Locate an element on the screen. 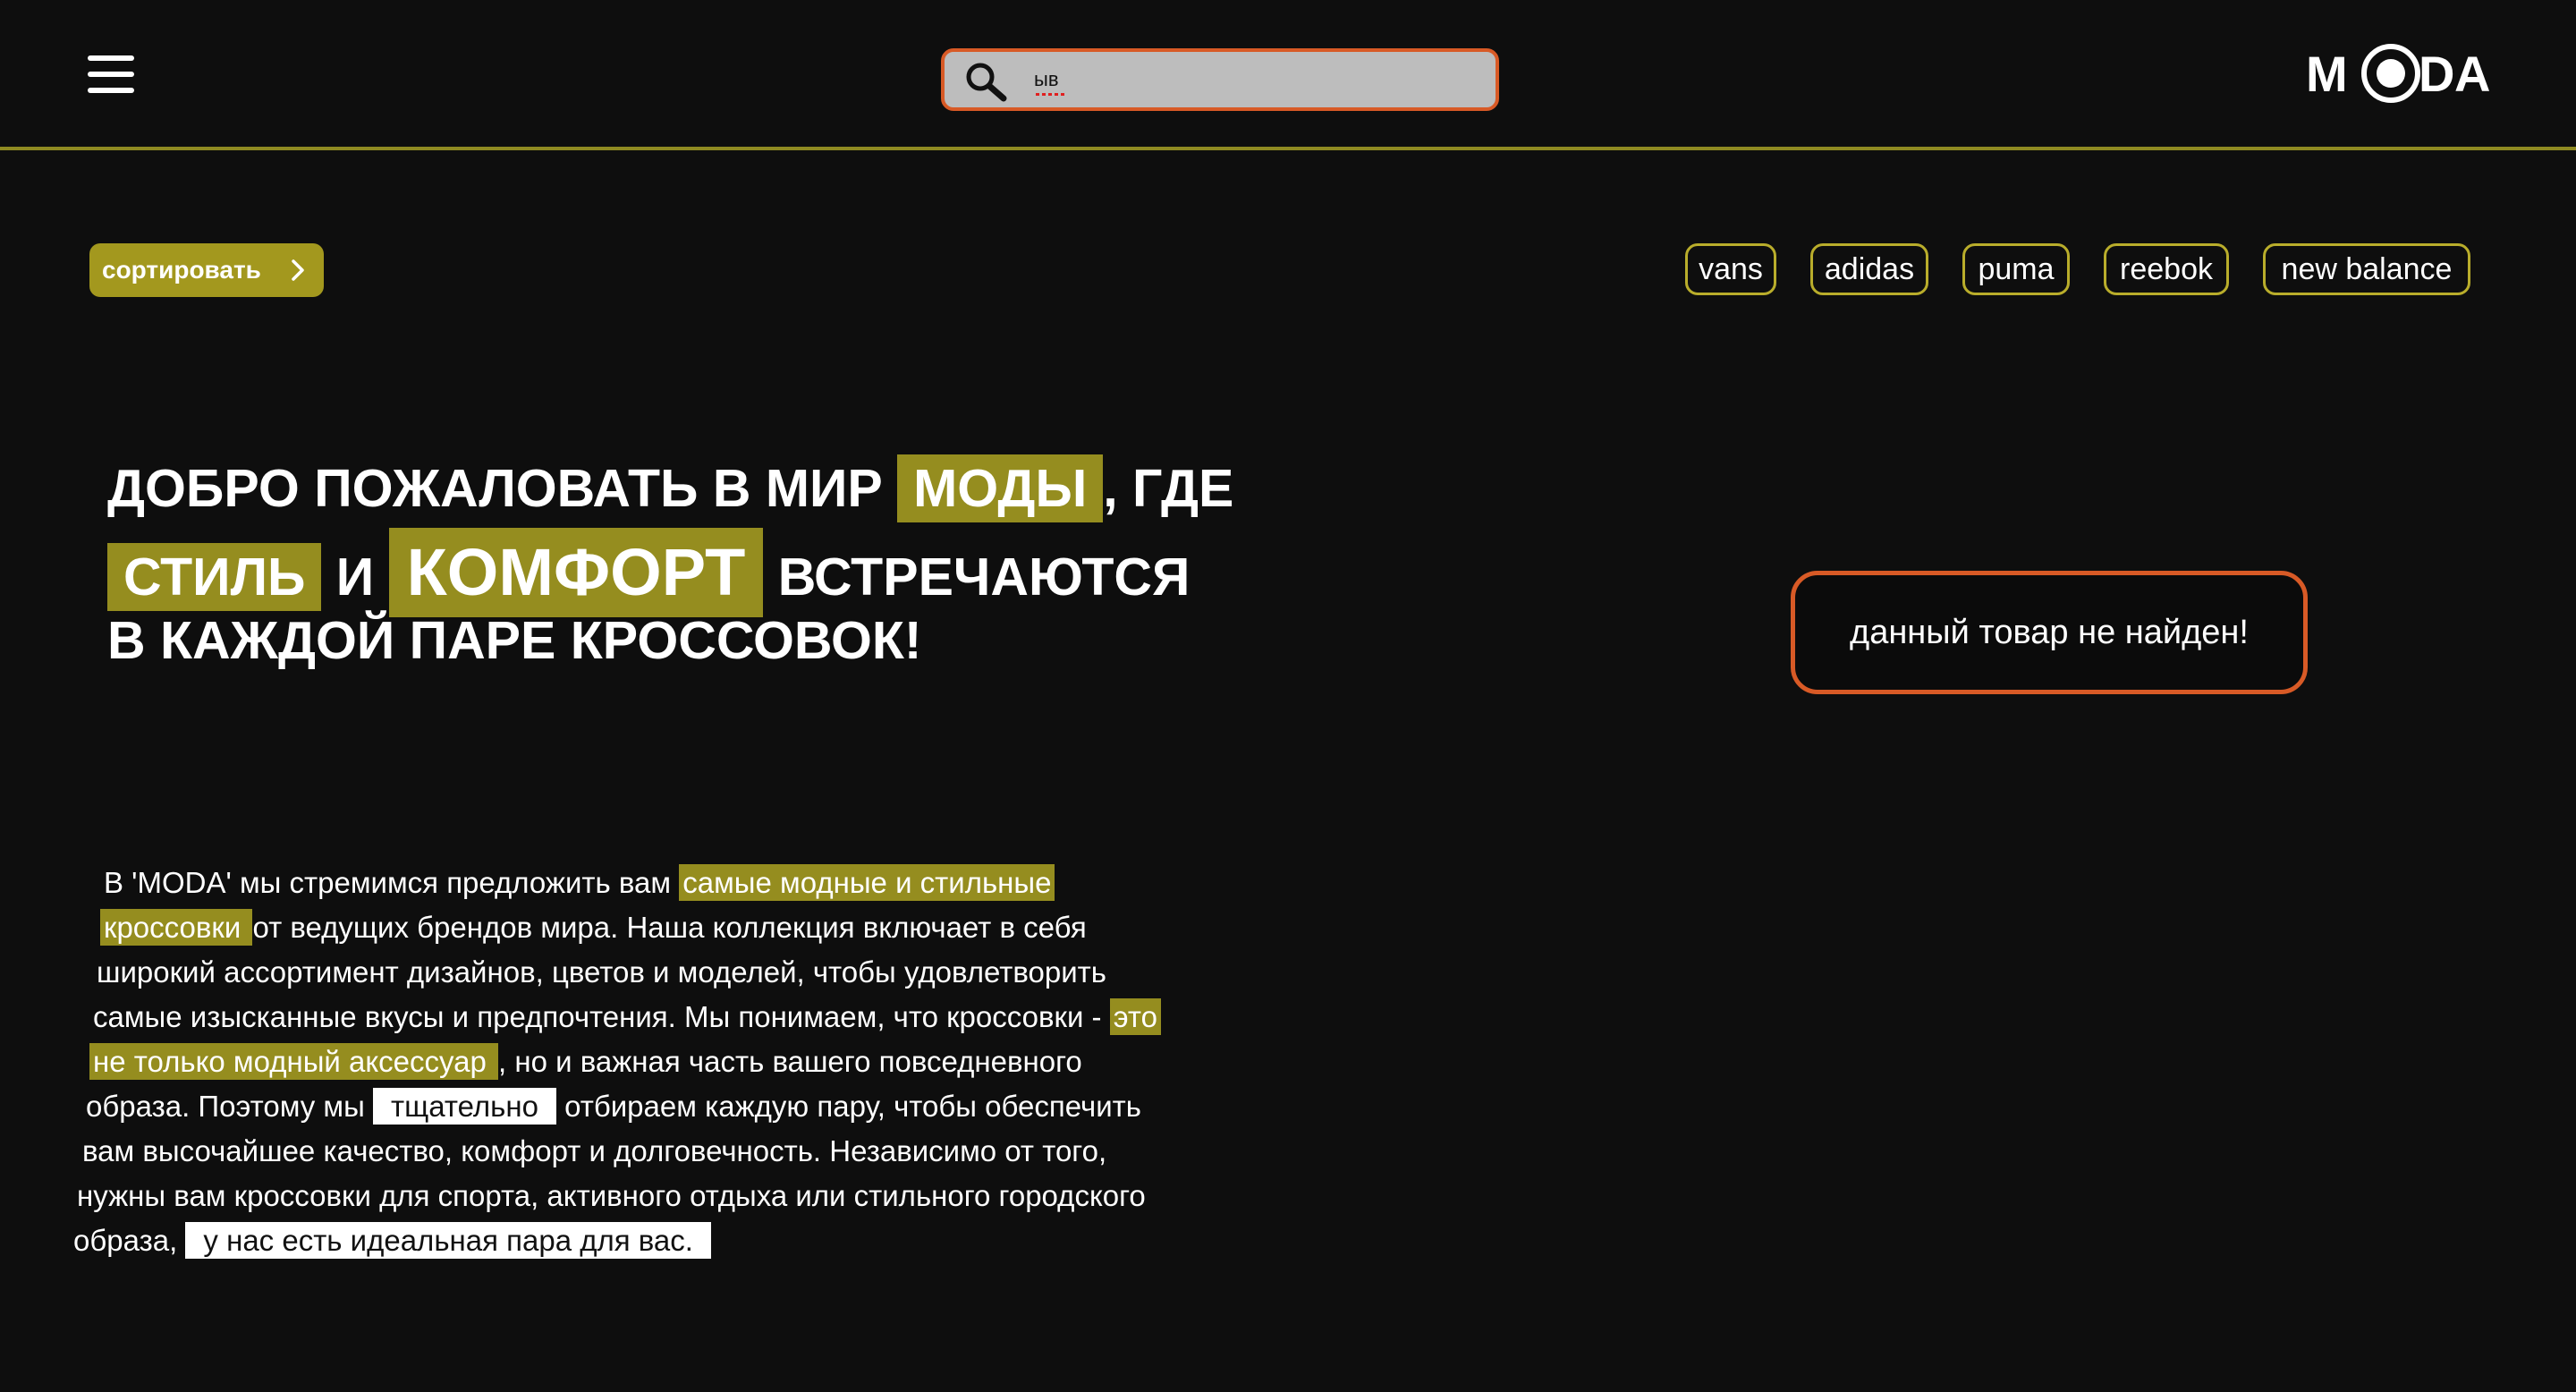  about-highlight: кроссовки is located at coordinates (176, 927).